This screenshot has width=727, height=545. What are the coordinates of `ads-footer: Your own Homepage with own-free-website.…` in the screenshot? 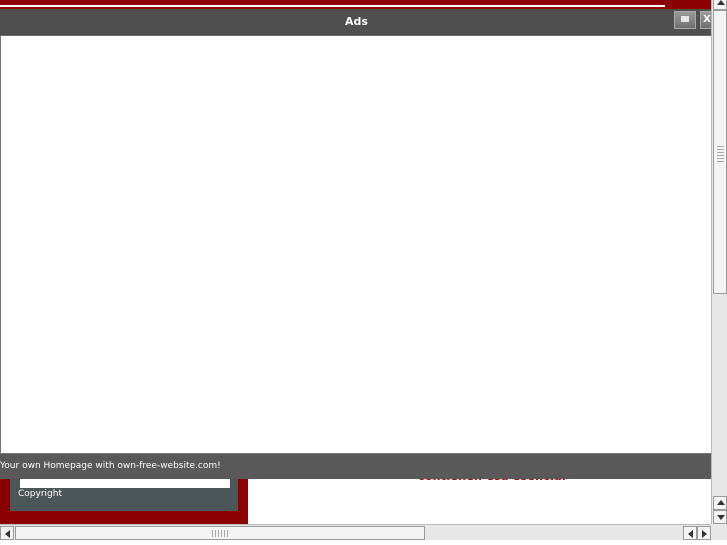 It's located at (356, 466).